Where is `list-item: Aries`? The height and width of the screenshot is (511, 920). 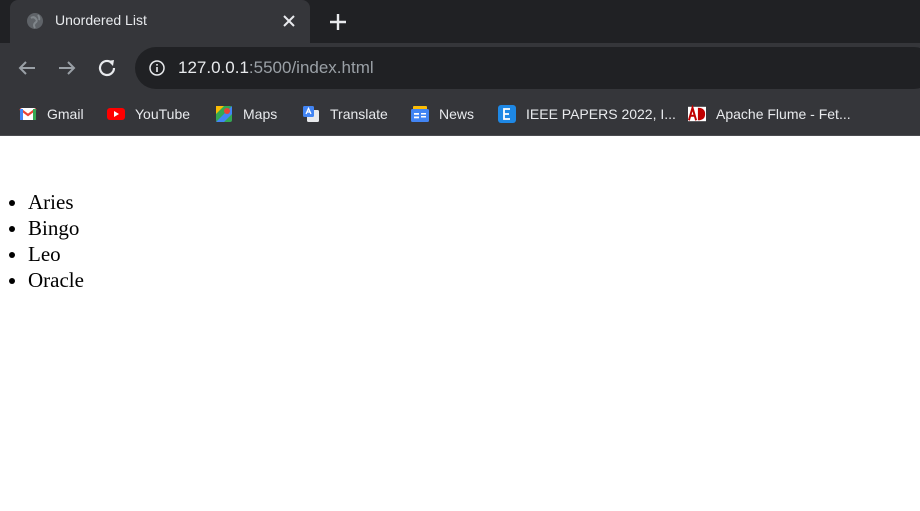
list-item: Aries is located at coordinates (56, 202).